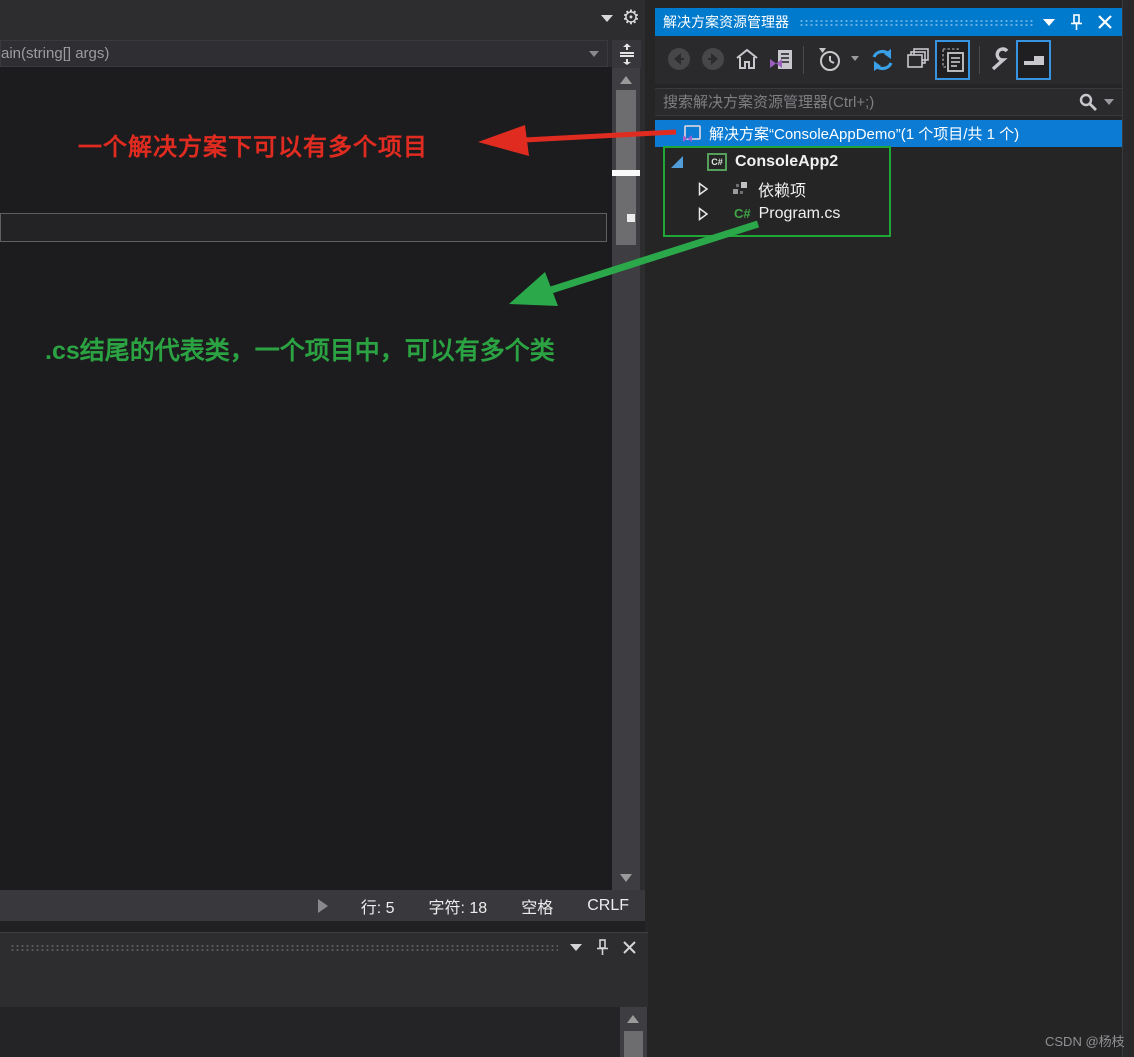 The image size is (1134, 1057). Describe the element at coordinates (631, 18) in the screenshot. I see `gear-icon: ⚙` at that location.